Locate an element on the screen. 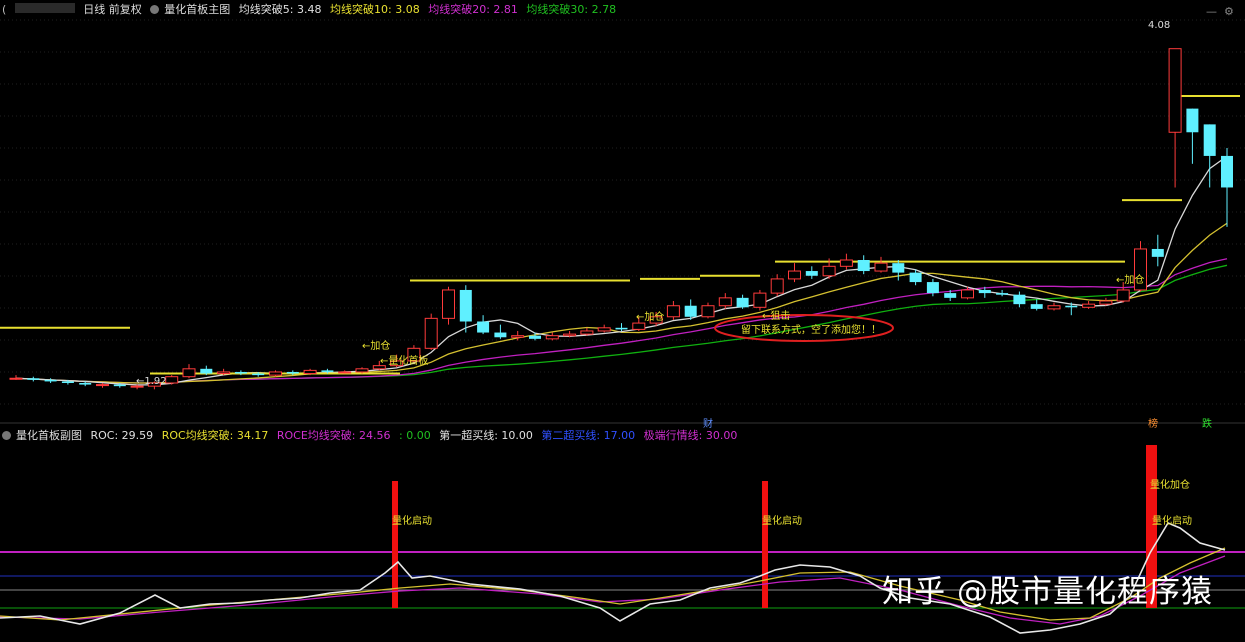 The image size is (1245, 642). add-position-label-3: ←加仓 is located at coordinates (1130, 280).